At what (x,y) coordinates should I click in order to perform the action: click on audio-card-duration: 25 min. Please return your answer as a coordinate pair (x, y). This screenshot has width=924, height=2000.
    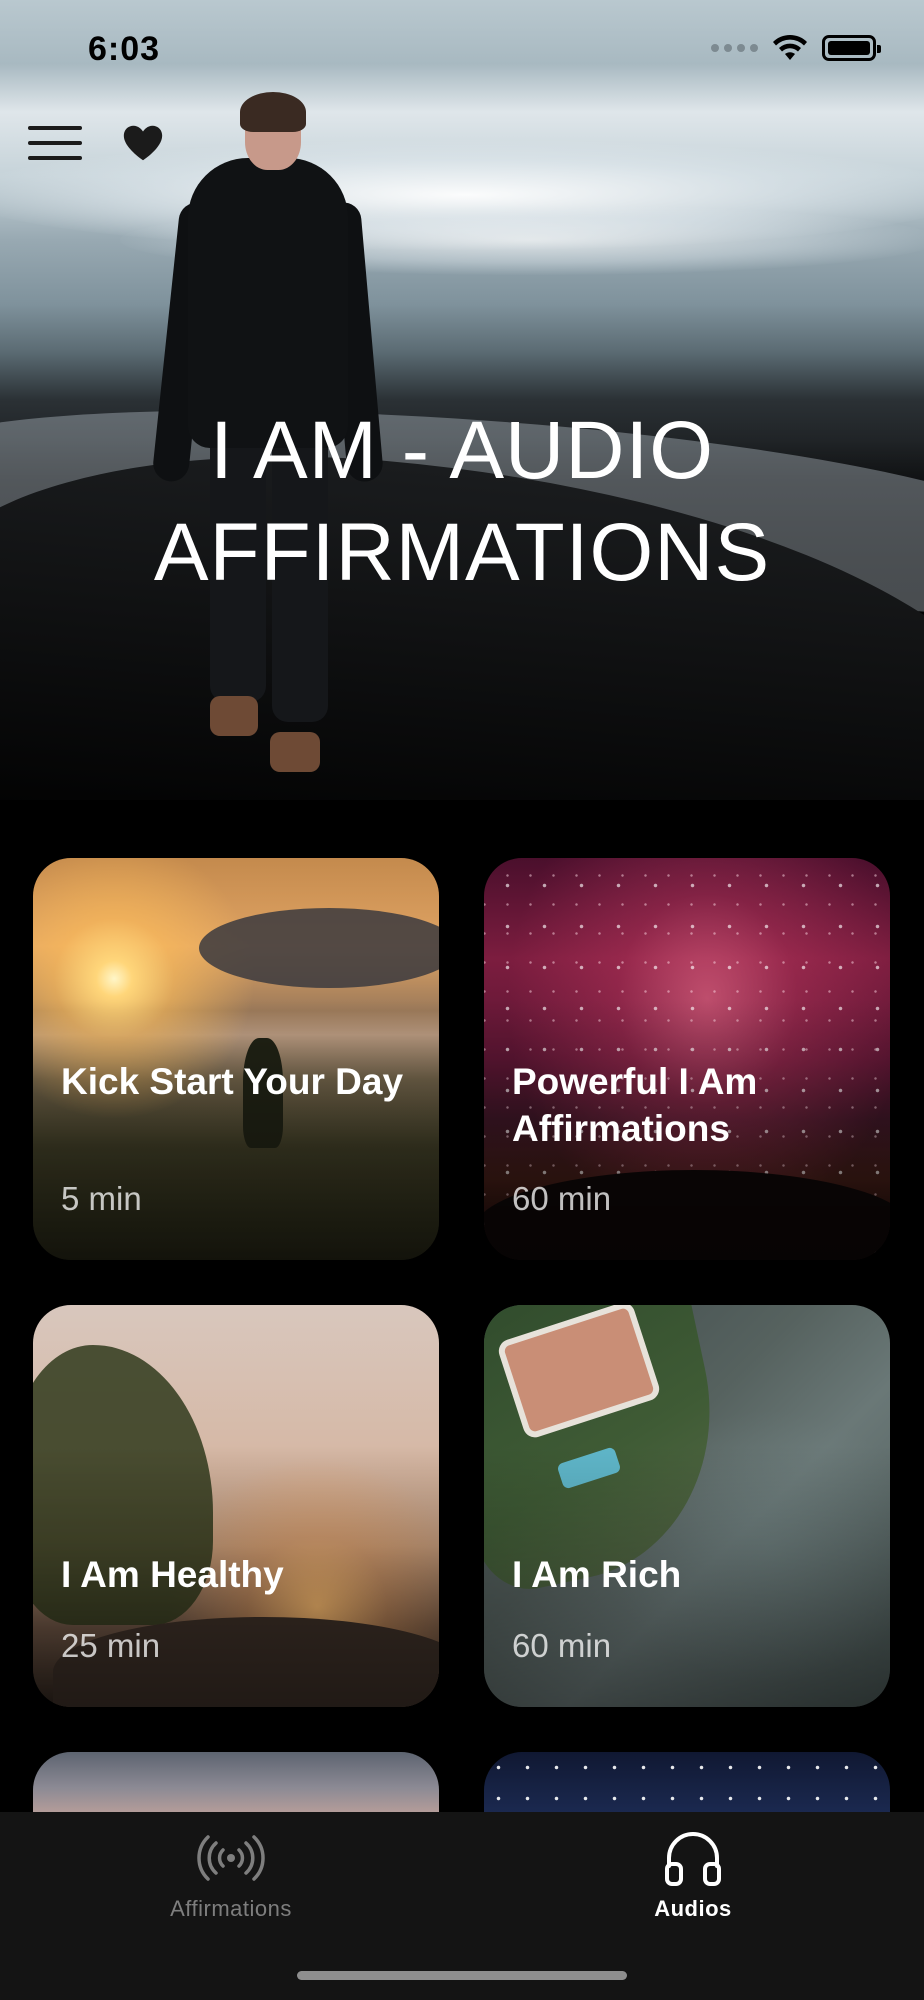
    Looking at the image, I should click on (111, 1645).